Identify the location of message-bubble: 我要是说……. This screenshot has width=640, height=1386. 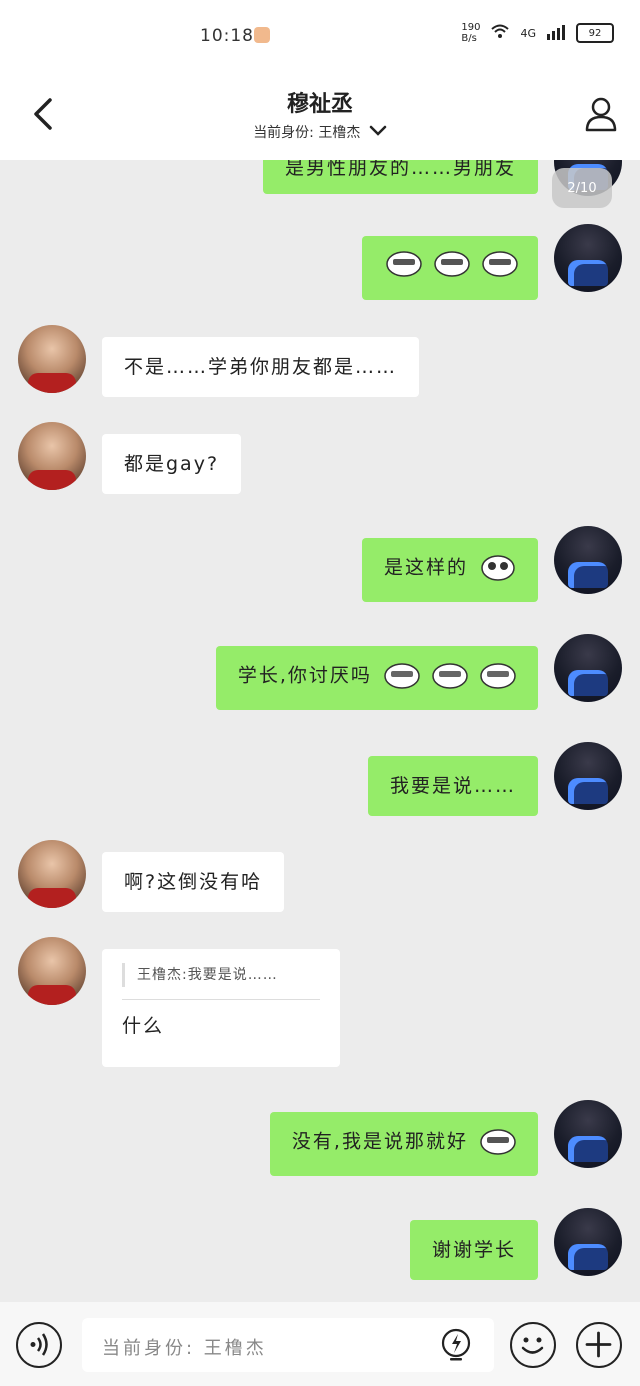
(452, 786).